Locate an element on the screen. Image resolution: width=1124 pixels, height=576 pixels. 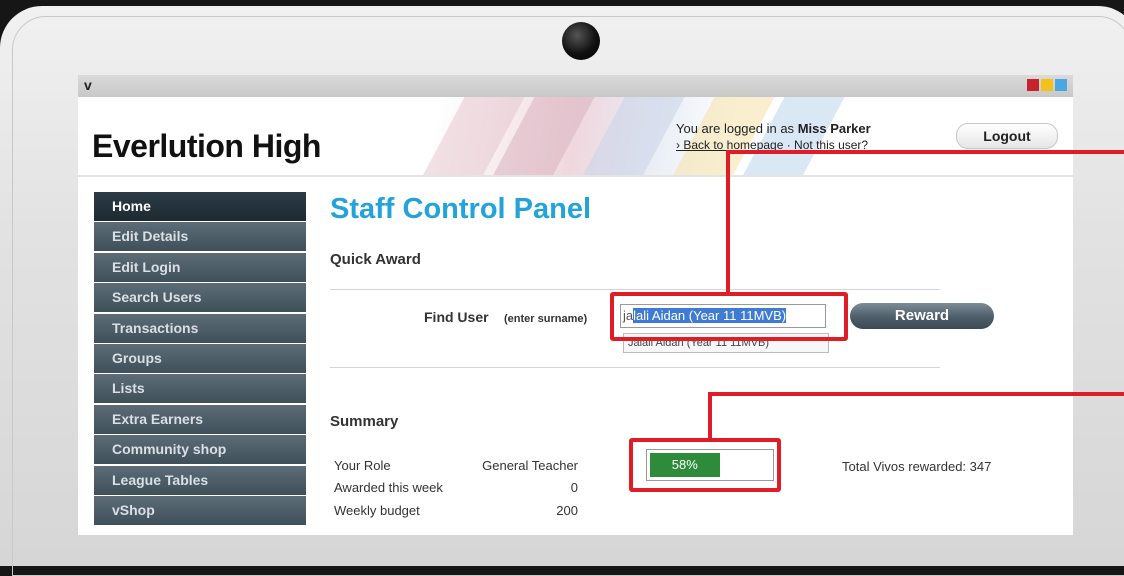
sidebar-item-transactions: Transactions is located at coordinates (200, 328).